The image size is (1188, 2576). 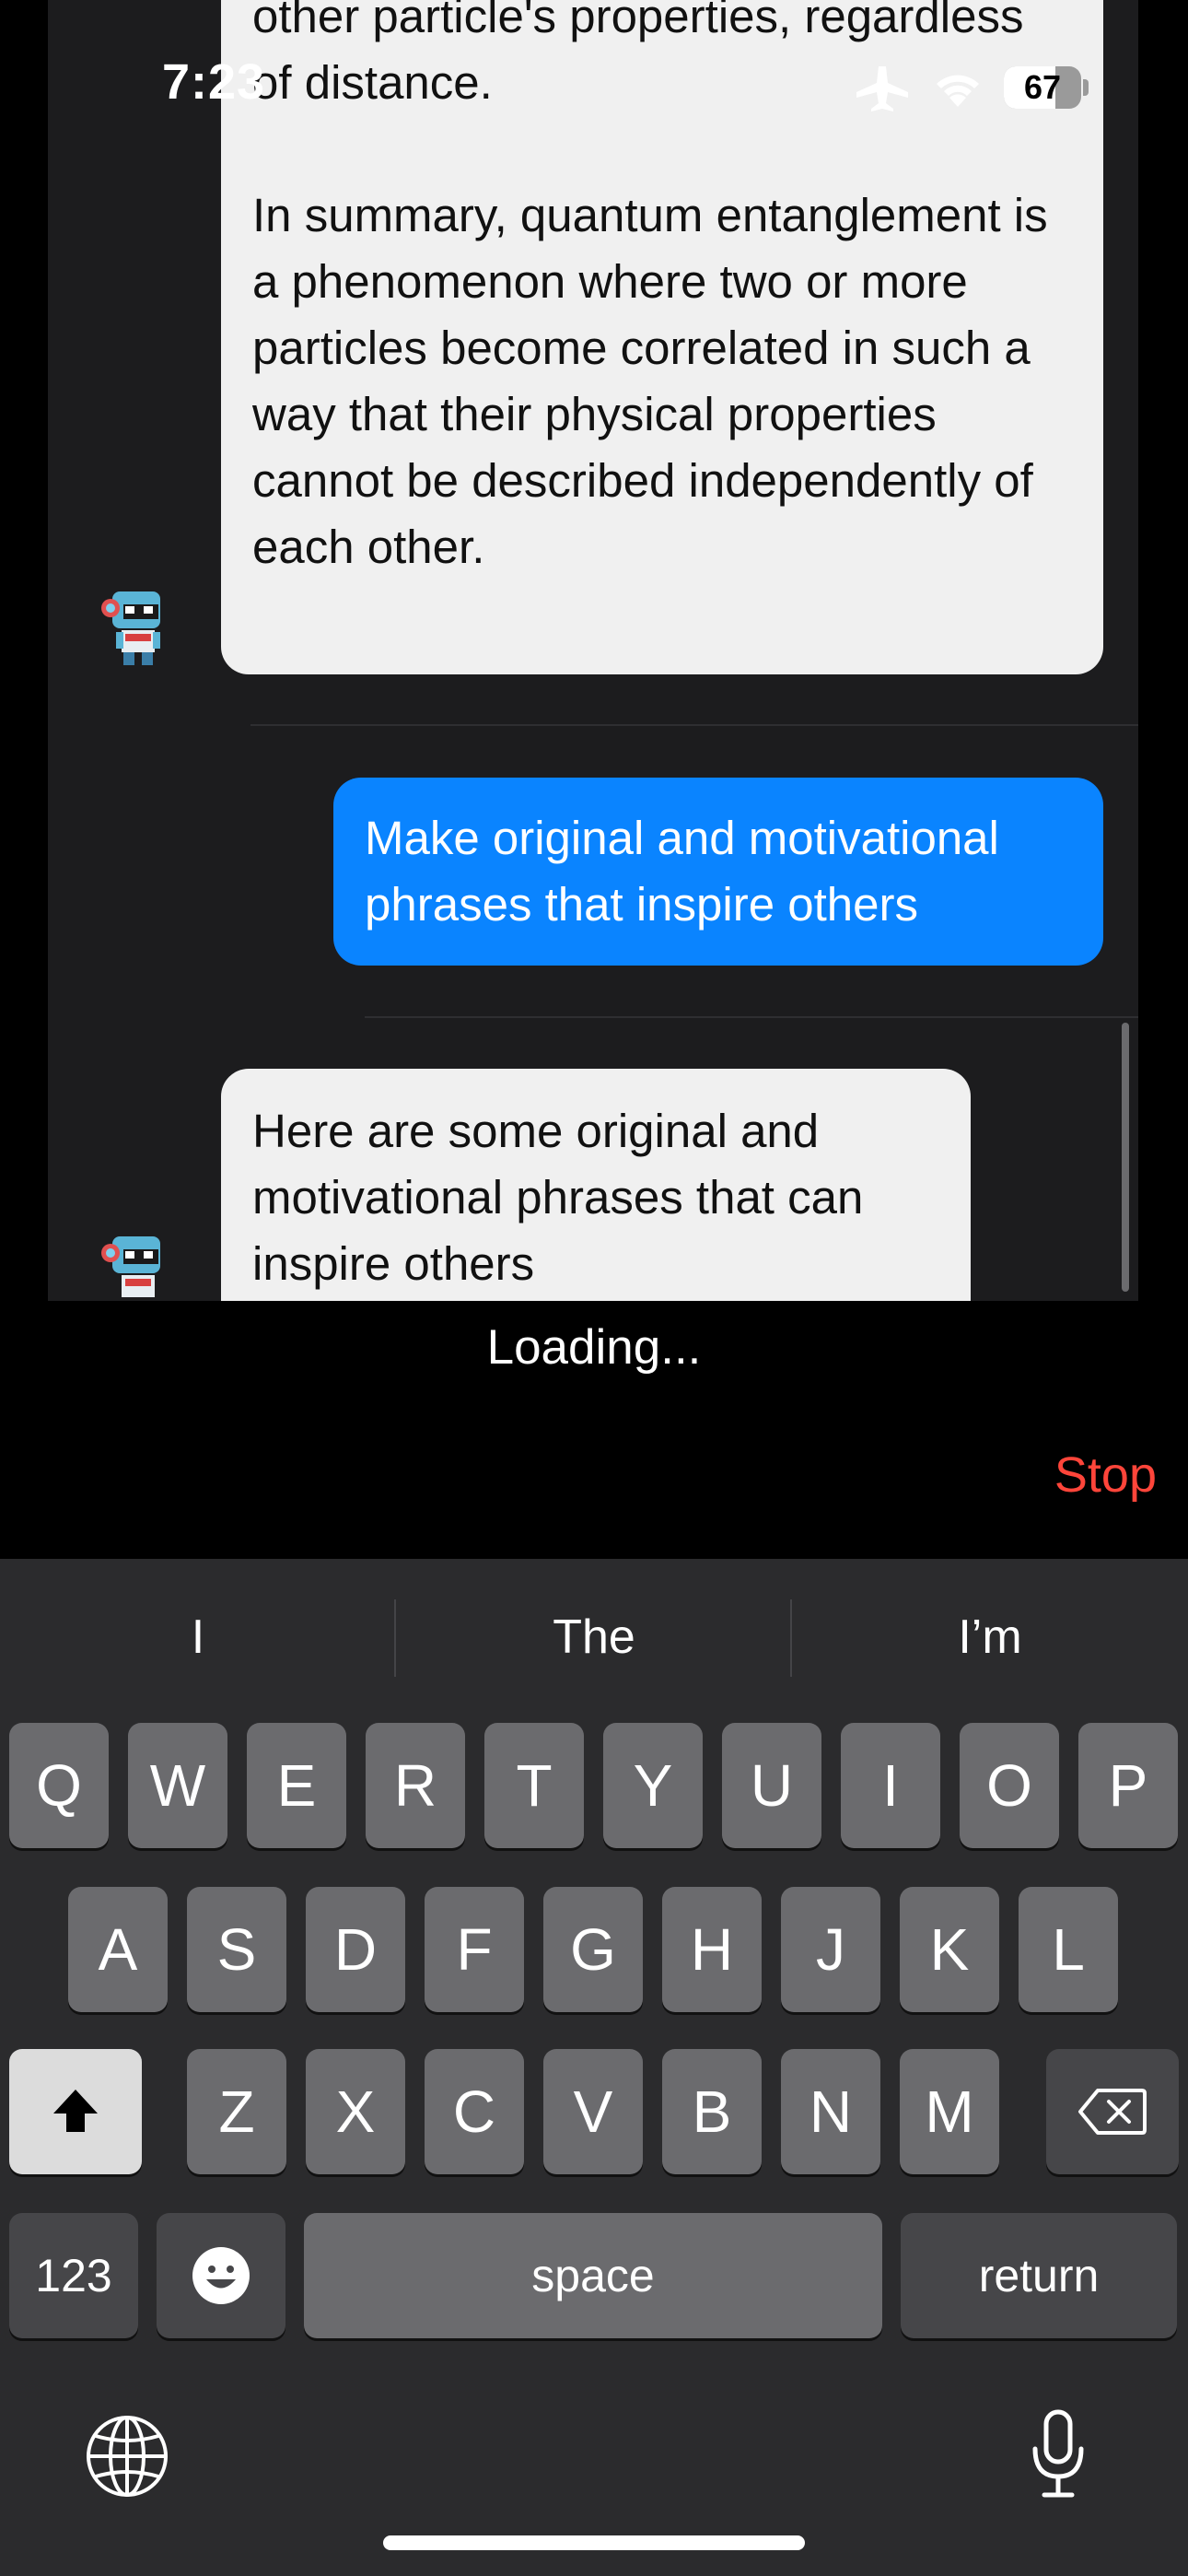 I want to click on key-a: A, so click(x=118, y=1949).